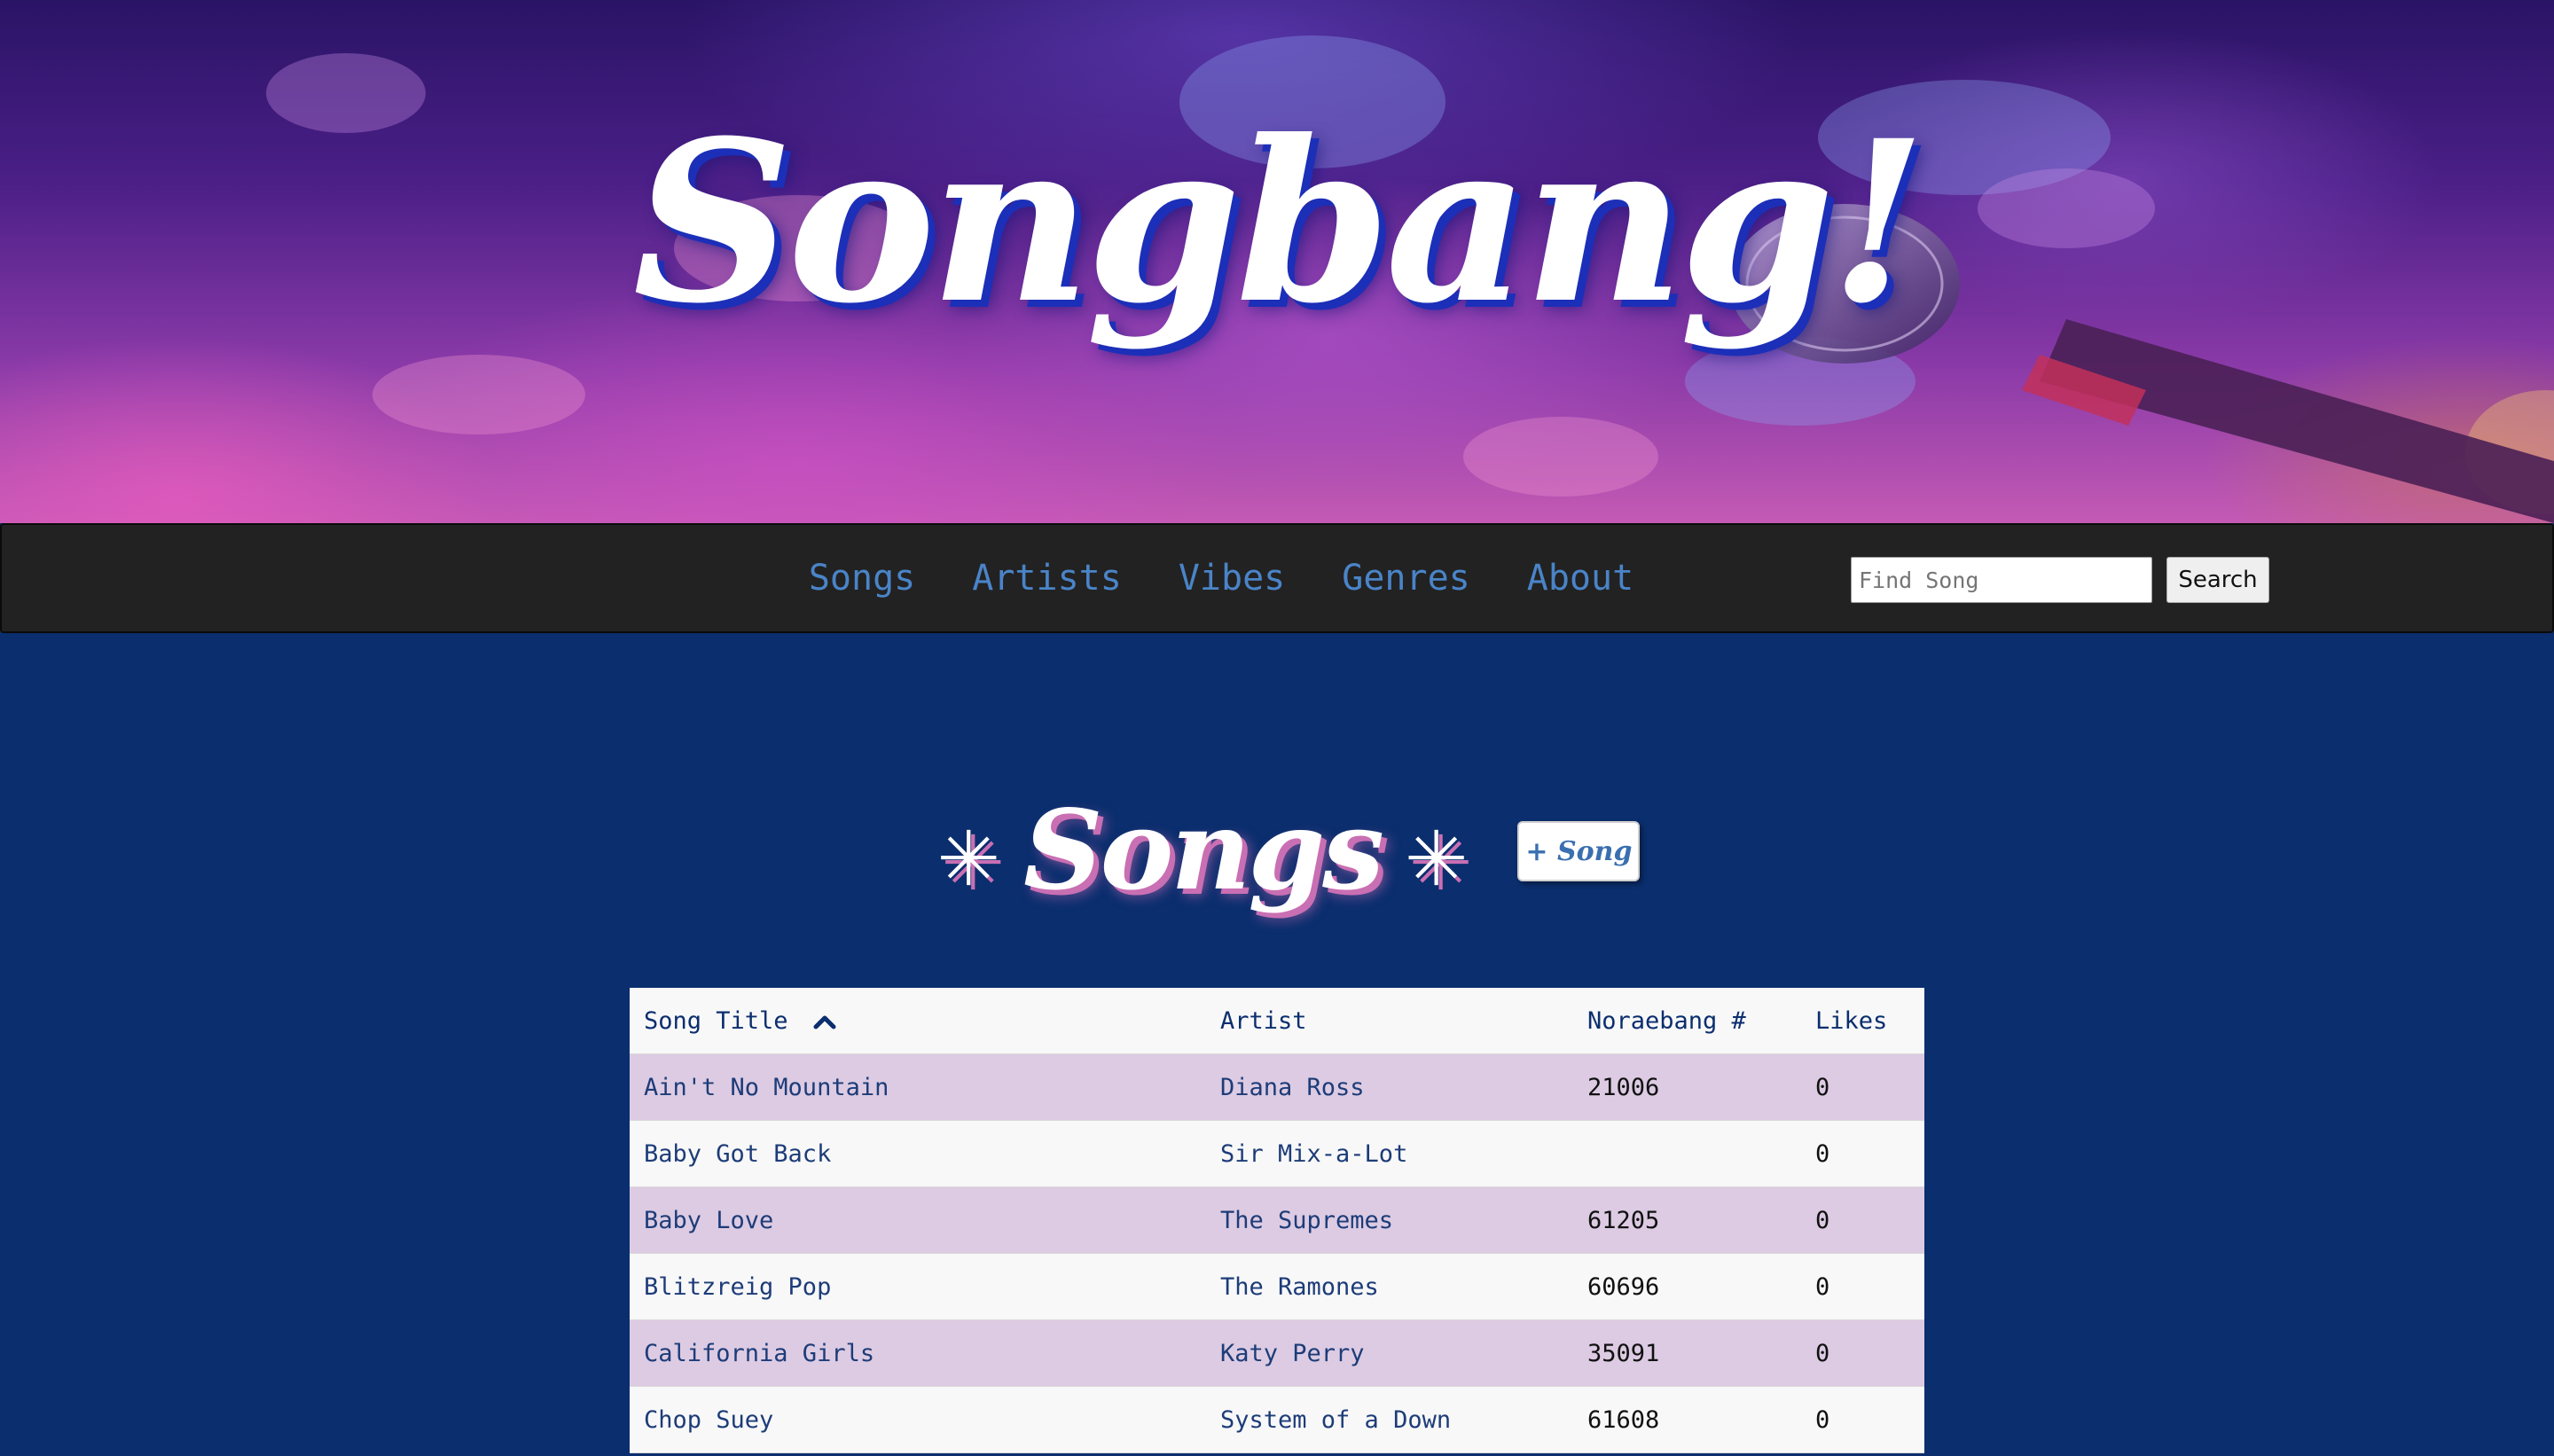 Image resolution: width=2554 pixels, height=1456 pixels. I want to click on artist-link: The Supremes, so click(1389, 1220).